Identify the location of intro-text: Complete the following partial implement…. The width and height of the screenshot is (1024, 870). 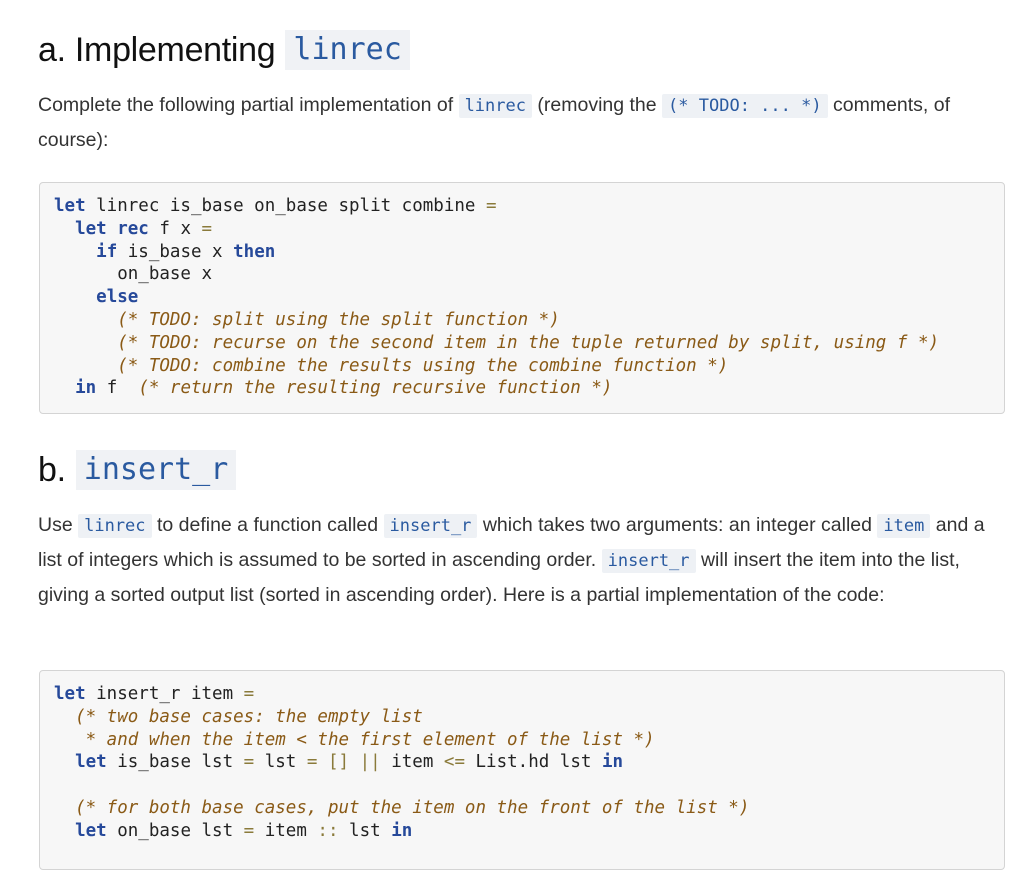
(248, 105).